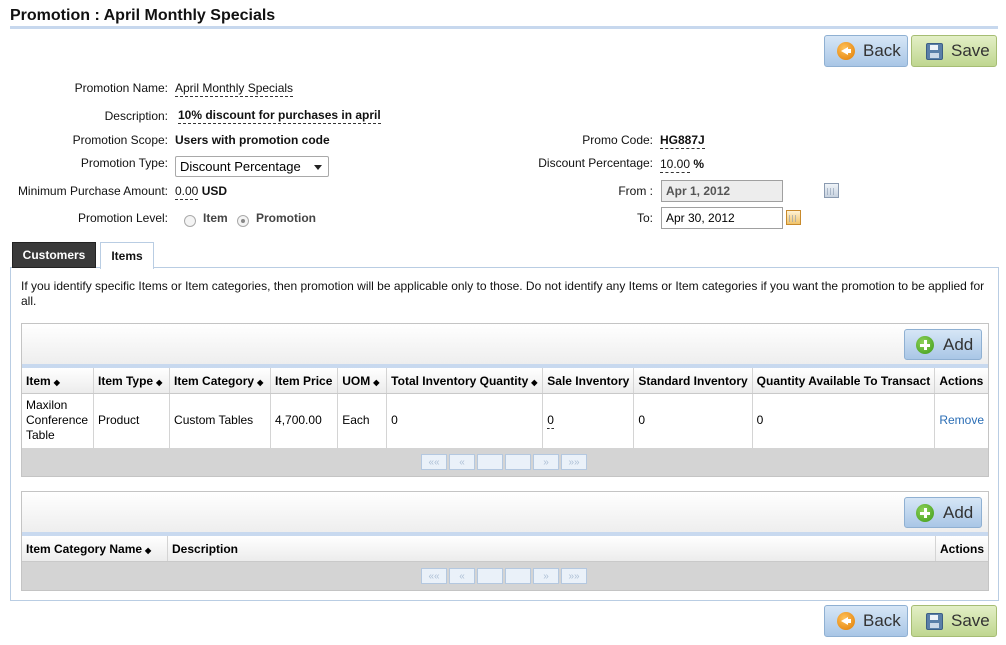 The image size is (1006, 645). Describe the element at coordinates (550, 421) in the screenshot. I see `sale-inventory-value: 0` at that location.